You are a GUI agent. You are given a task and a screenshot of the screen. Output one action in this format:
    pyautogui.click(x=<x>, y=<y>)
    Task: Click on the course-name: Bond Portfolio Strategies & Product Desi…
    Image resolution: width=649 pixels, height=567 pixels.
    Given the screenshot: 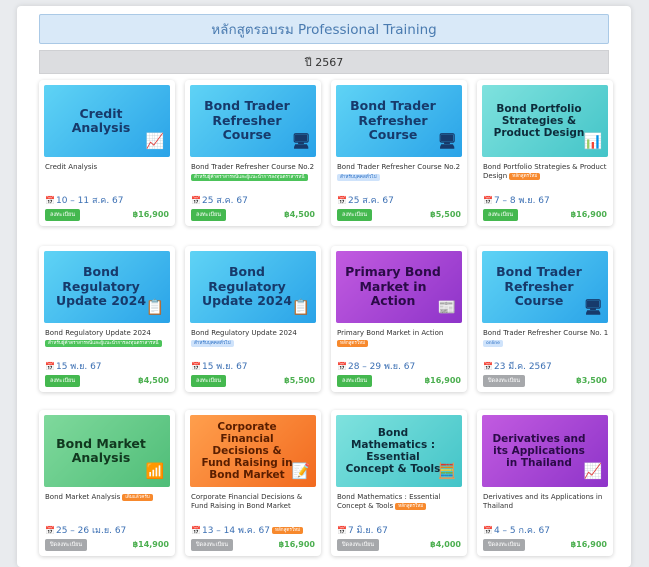 What is the action you would take?
    pyautogui.click(x=544, y=171)
    